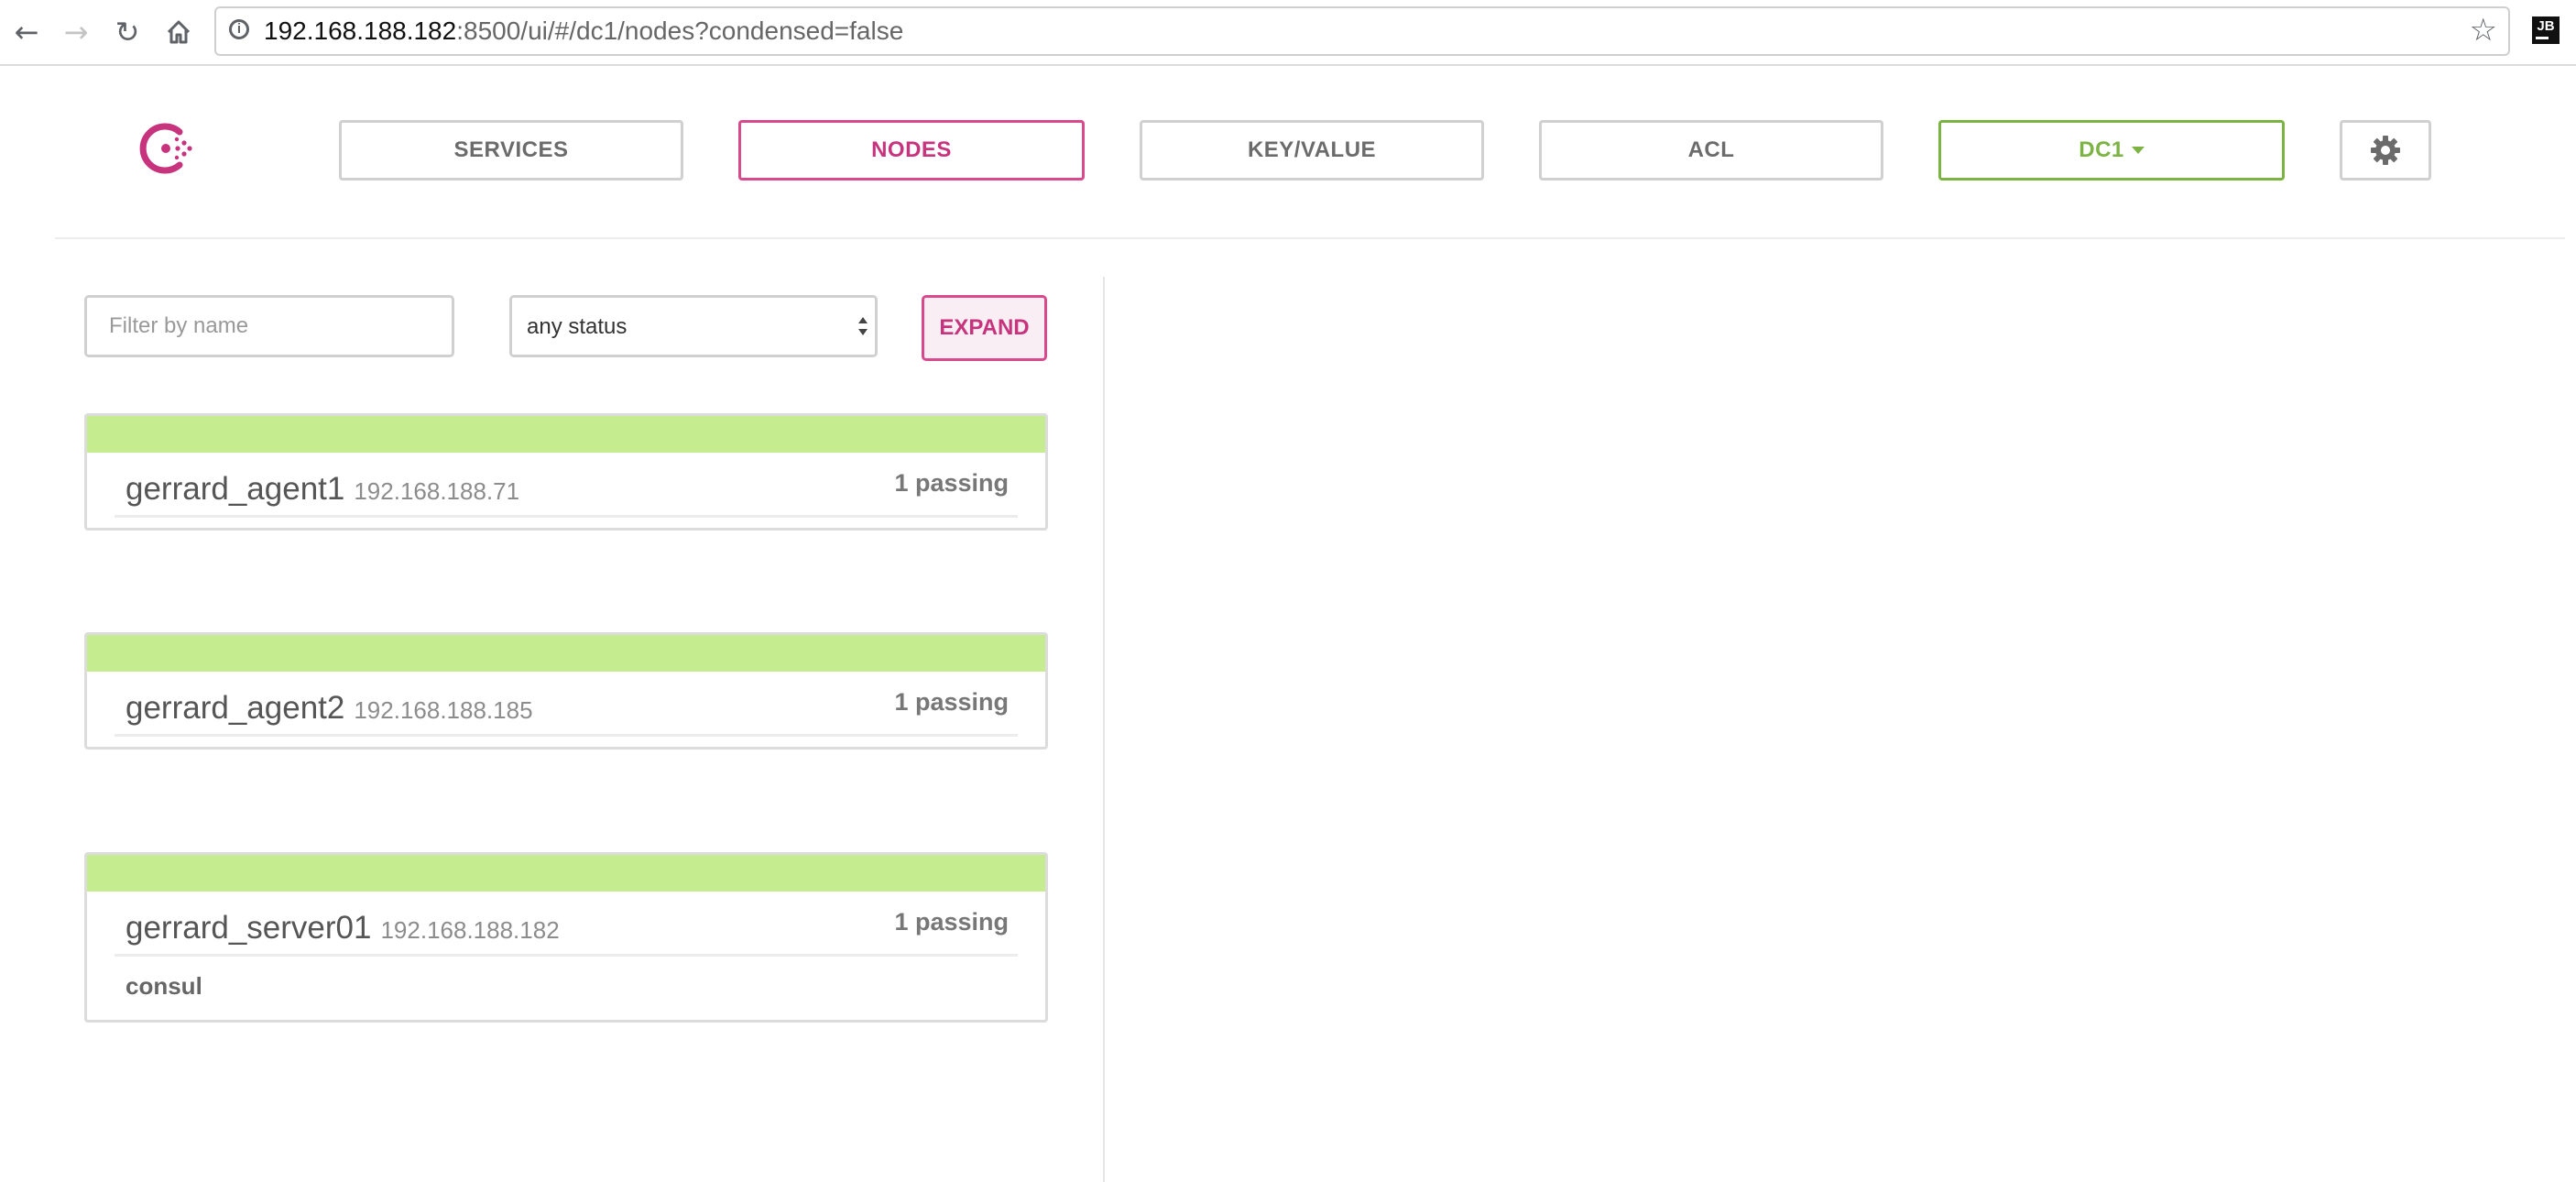 This screenshot has width=2576, height=1182. I want to click on nav-key-value-button: KEY/VALUE, so click(1312, 150).